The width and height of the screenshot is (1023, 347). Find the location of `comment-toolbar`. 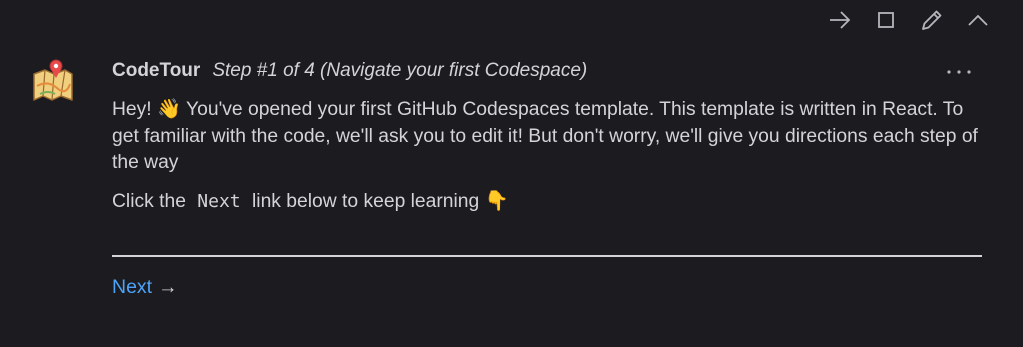

comment-toolbar is located at coordinates (909, 20).